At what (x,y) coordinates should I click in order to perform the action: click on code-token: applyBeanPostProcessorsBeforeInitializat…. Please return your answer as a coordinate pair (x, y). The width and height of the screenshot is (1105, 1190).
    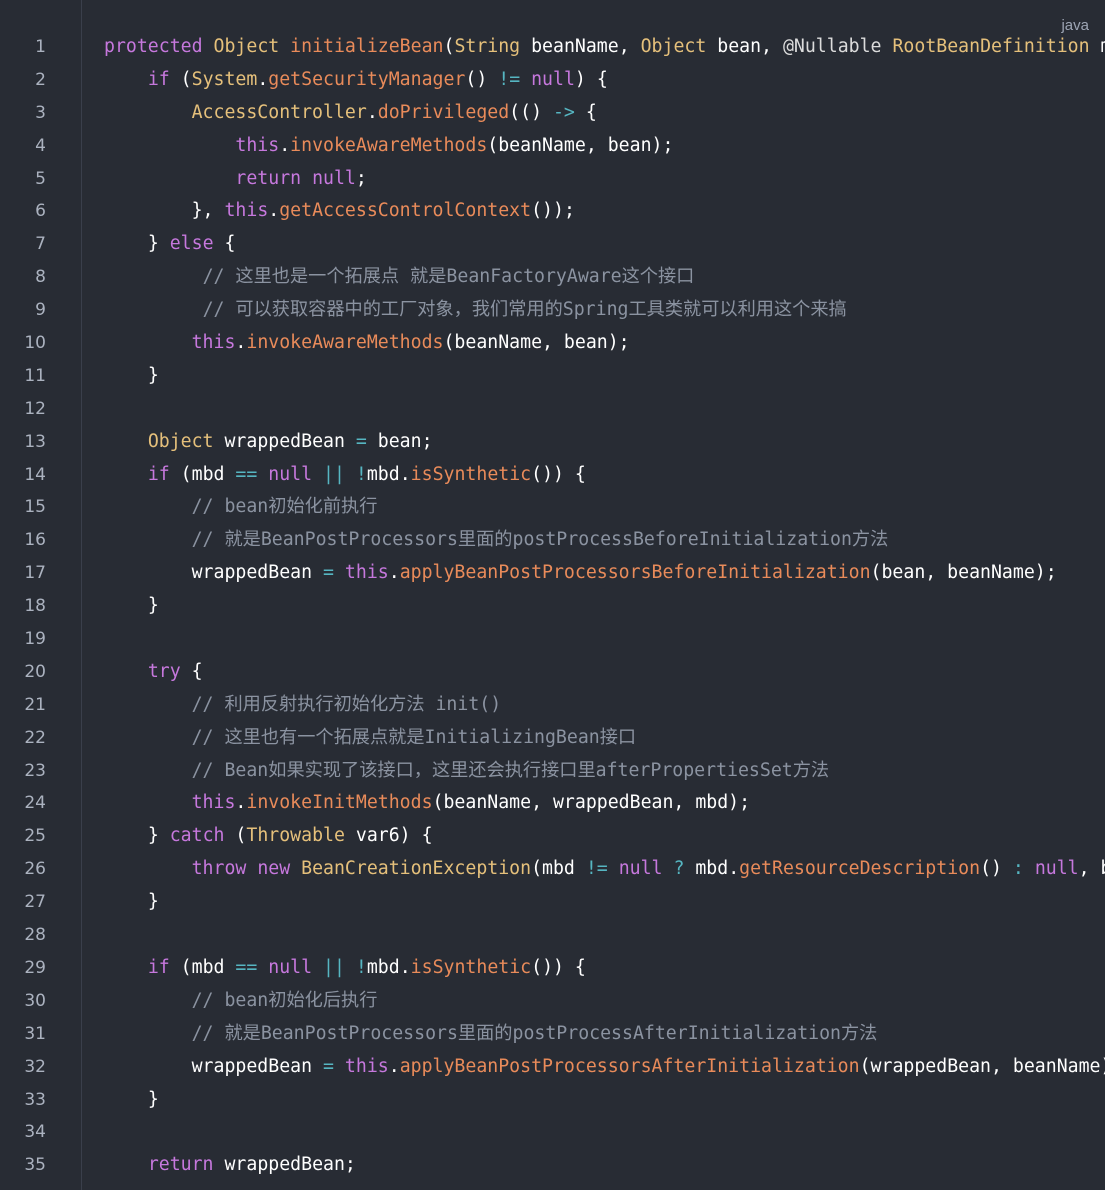
    Looking at the image, I should click on (635, 573).